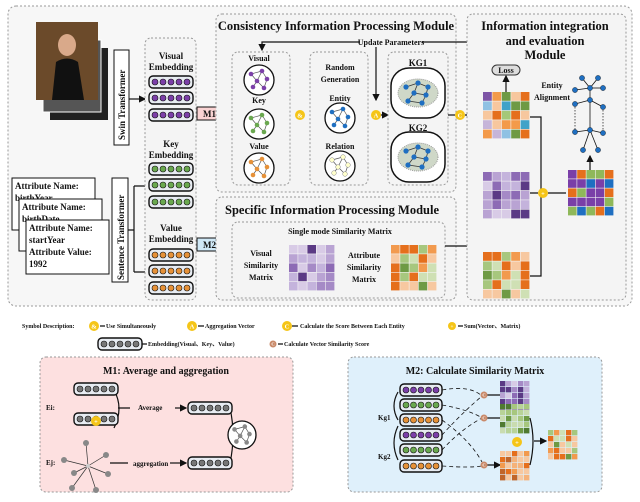  Describe the element at coordinates (94, 326) in the screenshot. I see `symbol-glyph: &` at that location.